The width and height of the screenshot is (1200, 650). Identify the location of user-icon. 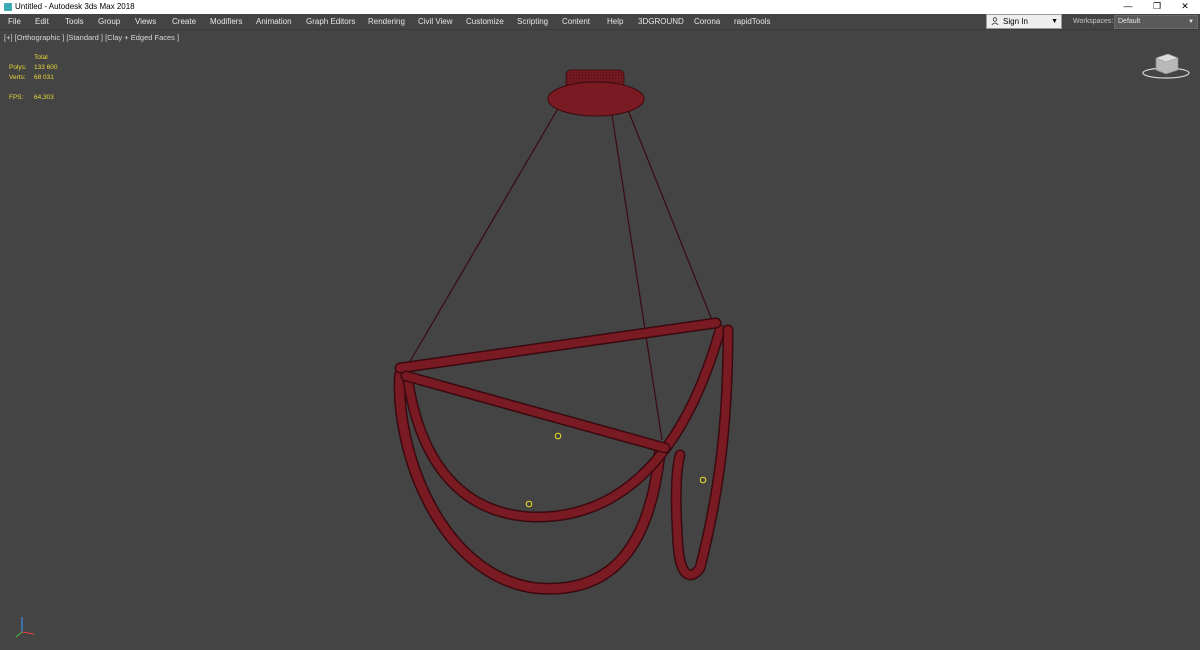
(995, 21).